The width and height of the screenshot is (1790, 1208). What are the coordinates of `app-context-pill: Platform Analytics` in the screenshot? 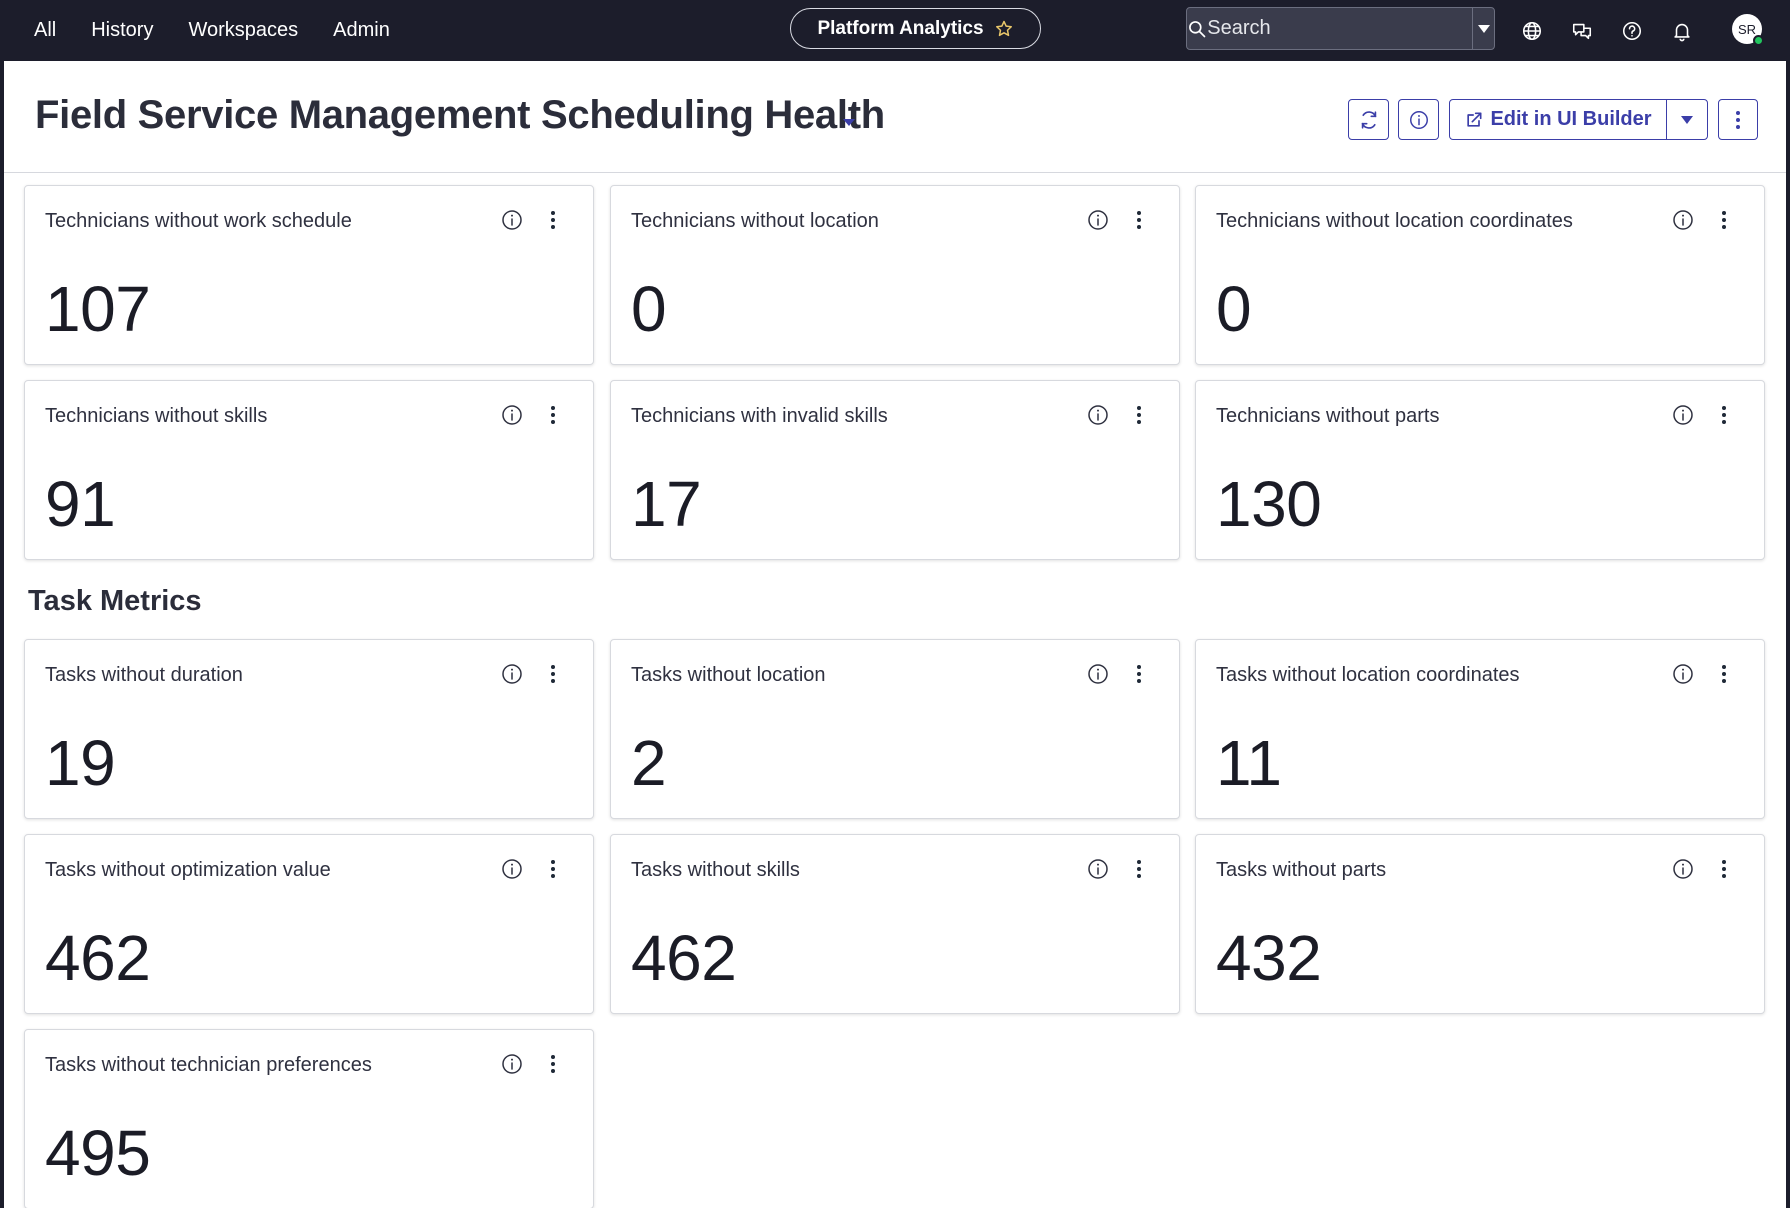 It's located at (915, 28).